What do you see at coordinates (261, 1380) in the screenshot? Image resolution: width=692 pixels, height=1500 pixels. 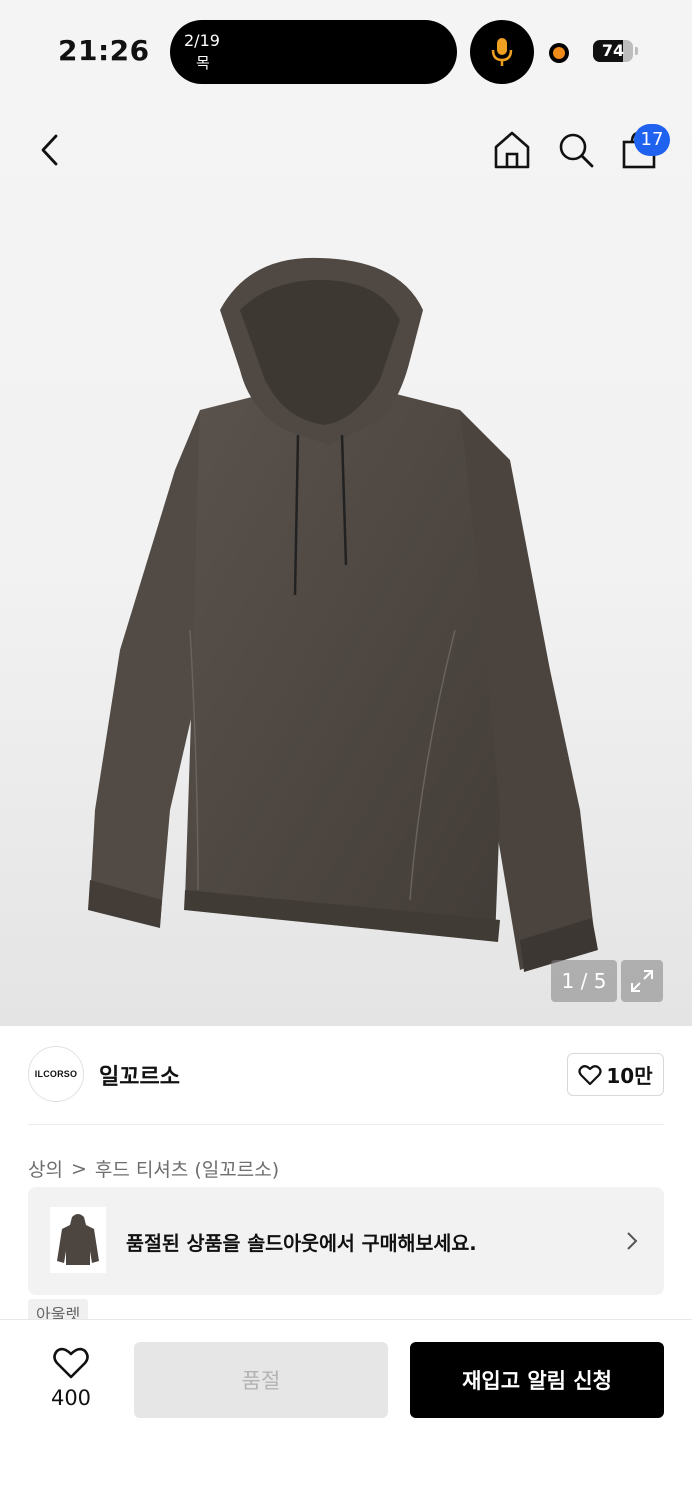 I see `soldout-button: 품절` at bounding box center [261, 1380].